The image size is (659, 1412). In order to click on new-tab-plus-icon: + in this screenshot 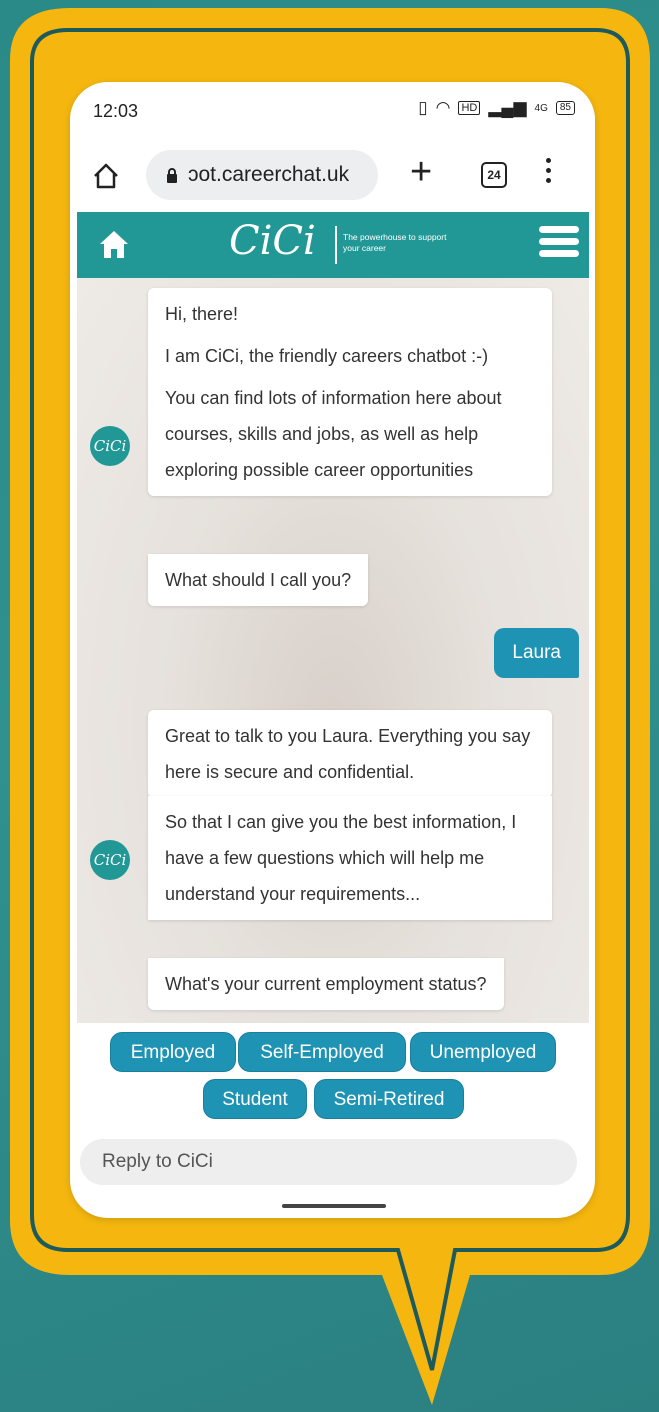, I will do `click(421, 172)`.